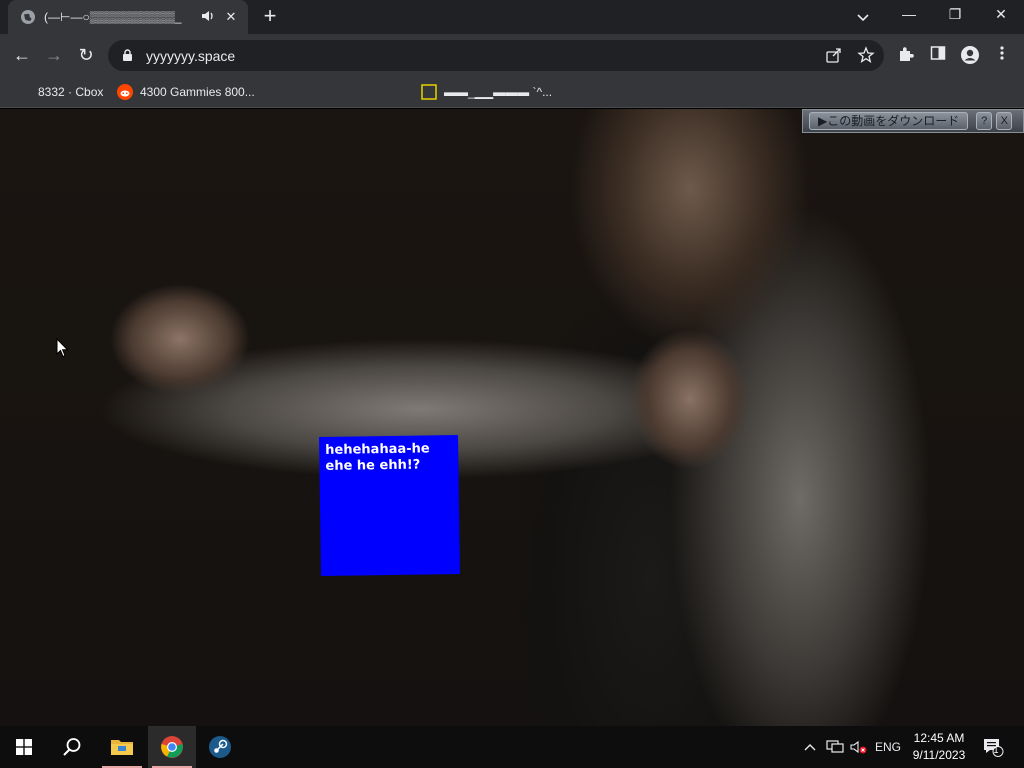  What do you see at coordinates (939, 755) in the screenshot?
I see `clock-date: 9/11/2023` at bounding box center [939, 755].